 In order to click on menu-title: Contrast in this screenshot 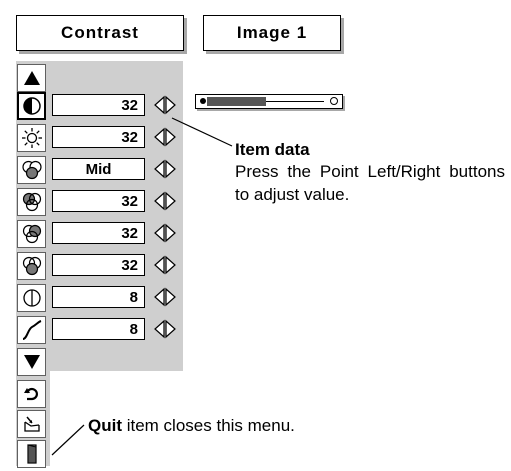, I will do `click(100, 33)`.